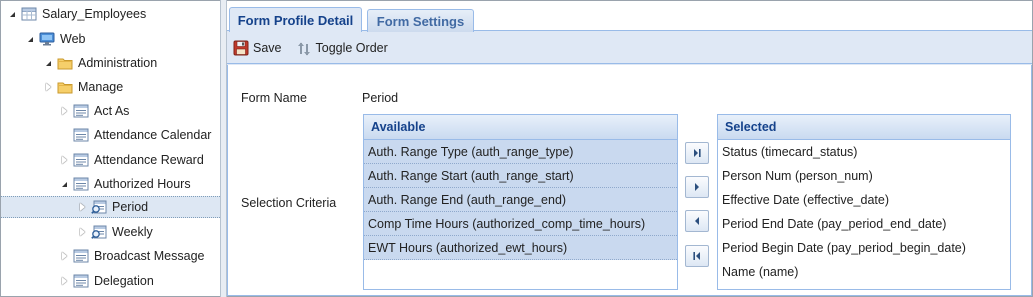 The image size is (1033, 297). I want to click on save-button: Save, so click(257, 47).